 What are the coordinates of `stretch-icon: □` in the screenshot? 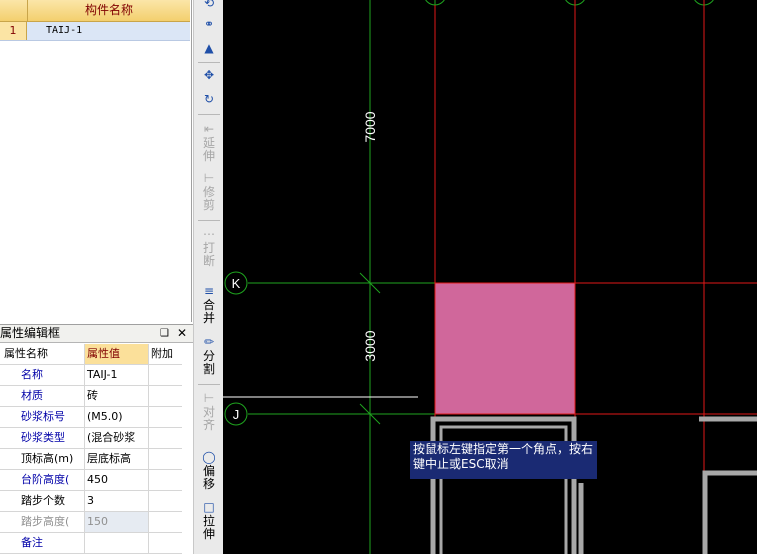 It's located at (209, 507).